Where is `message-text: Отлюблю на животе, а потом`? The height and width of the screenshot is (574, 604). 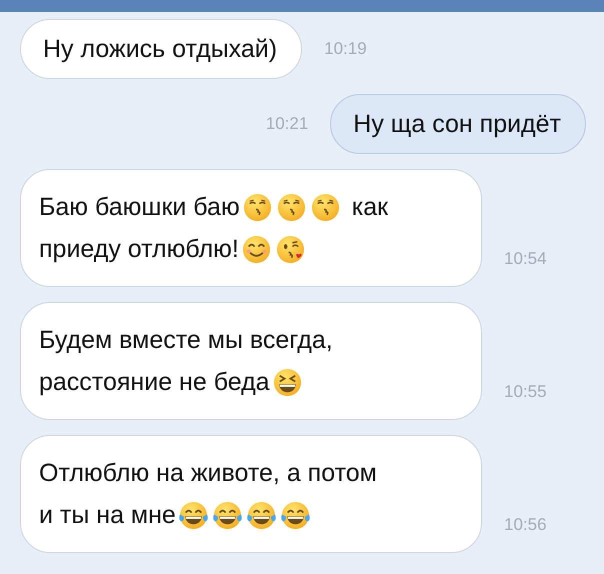 message-text: Отлюблю на животе, а потом is located at coordinates (208, 473).